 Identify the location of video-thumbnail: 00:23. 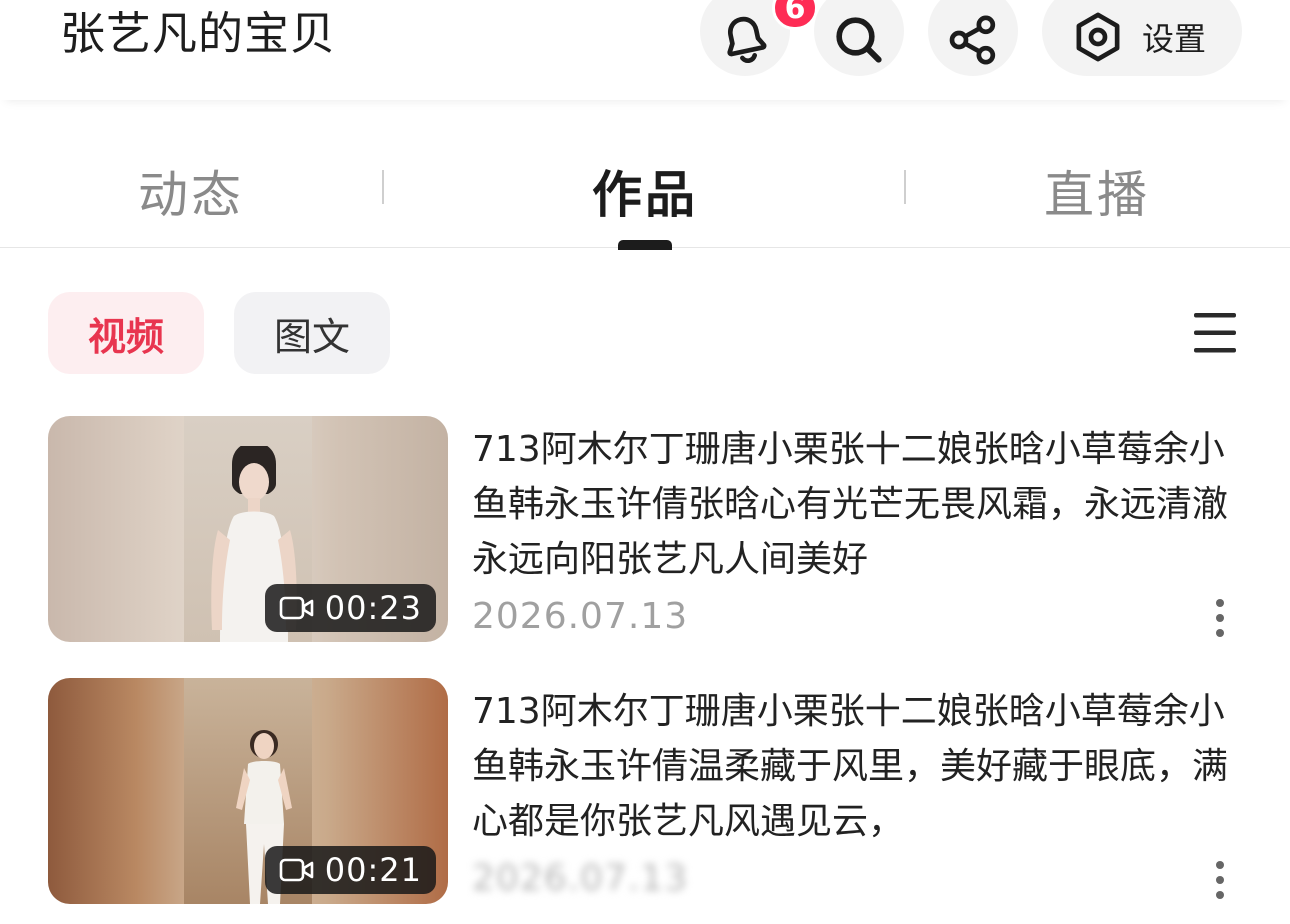
(248, 529).